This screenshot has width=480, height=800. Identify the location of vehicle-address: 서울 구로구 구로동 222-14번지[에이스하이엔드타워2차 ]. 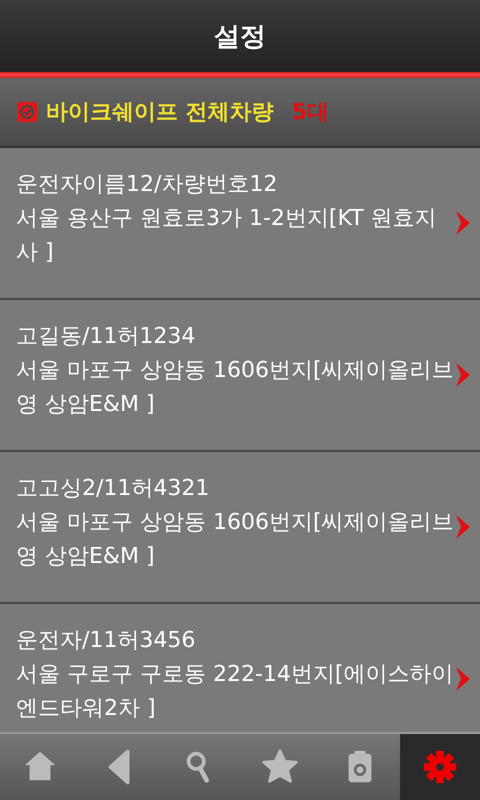
(235, 692).